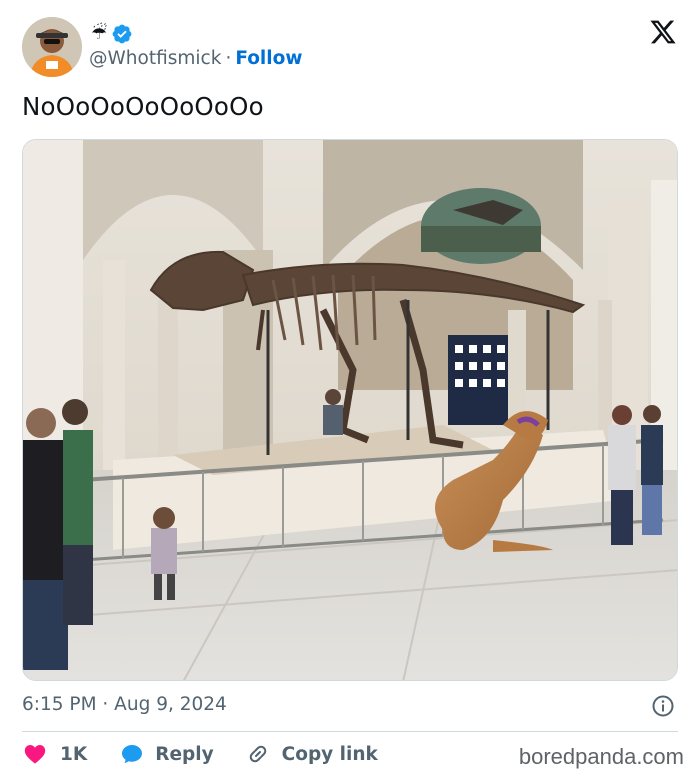  Describe the element at coordinates (99, 33) in the screenshot. I see `umbrella-emoji: ☔` at that location.